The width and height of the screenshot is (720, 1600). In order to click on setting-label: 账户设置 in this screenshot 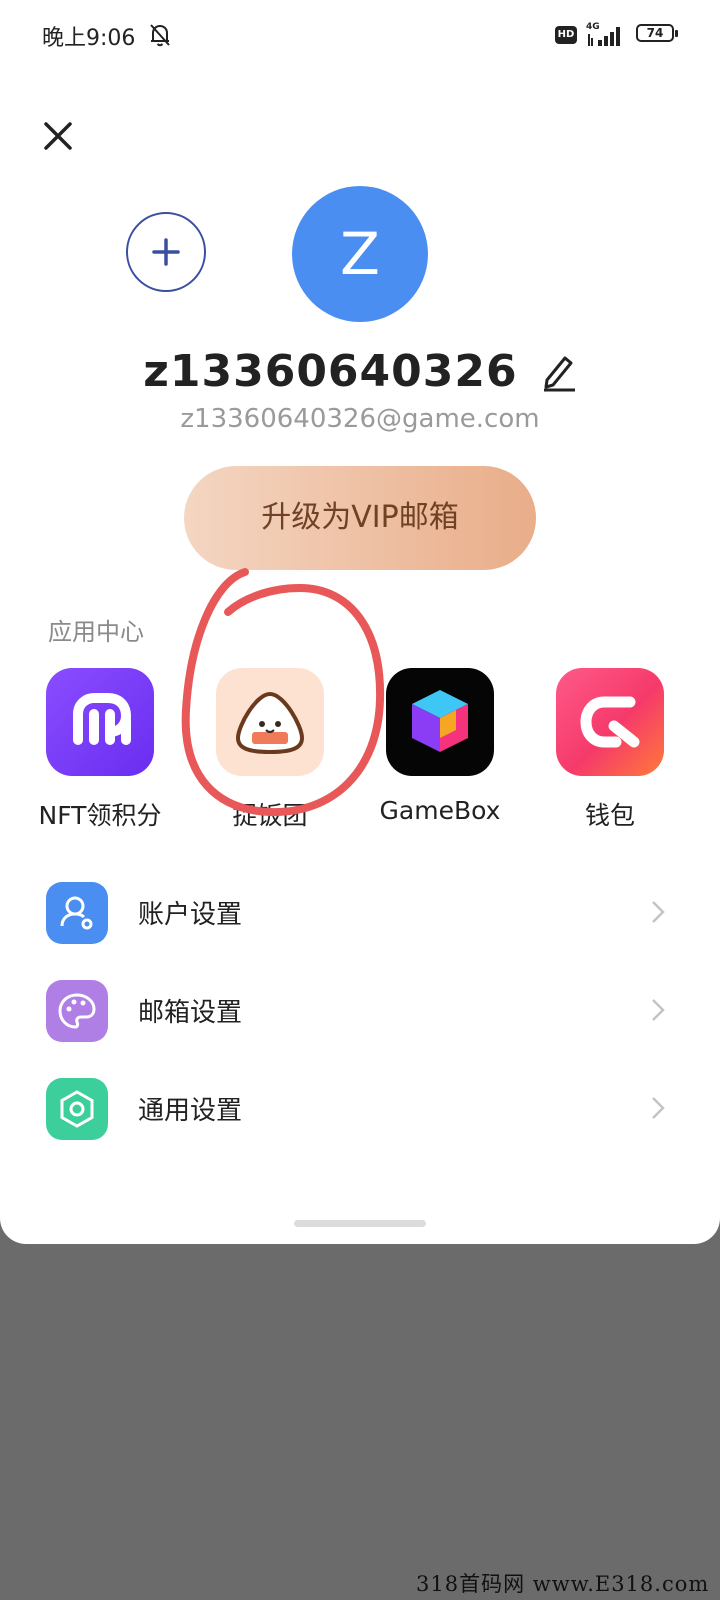, I will do `click(190, 915)`.